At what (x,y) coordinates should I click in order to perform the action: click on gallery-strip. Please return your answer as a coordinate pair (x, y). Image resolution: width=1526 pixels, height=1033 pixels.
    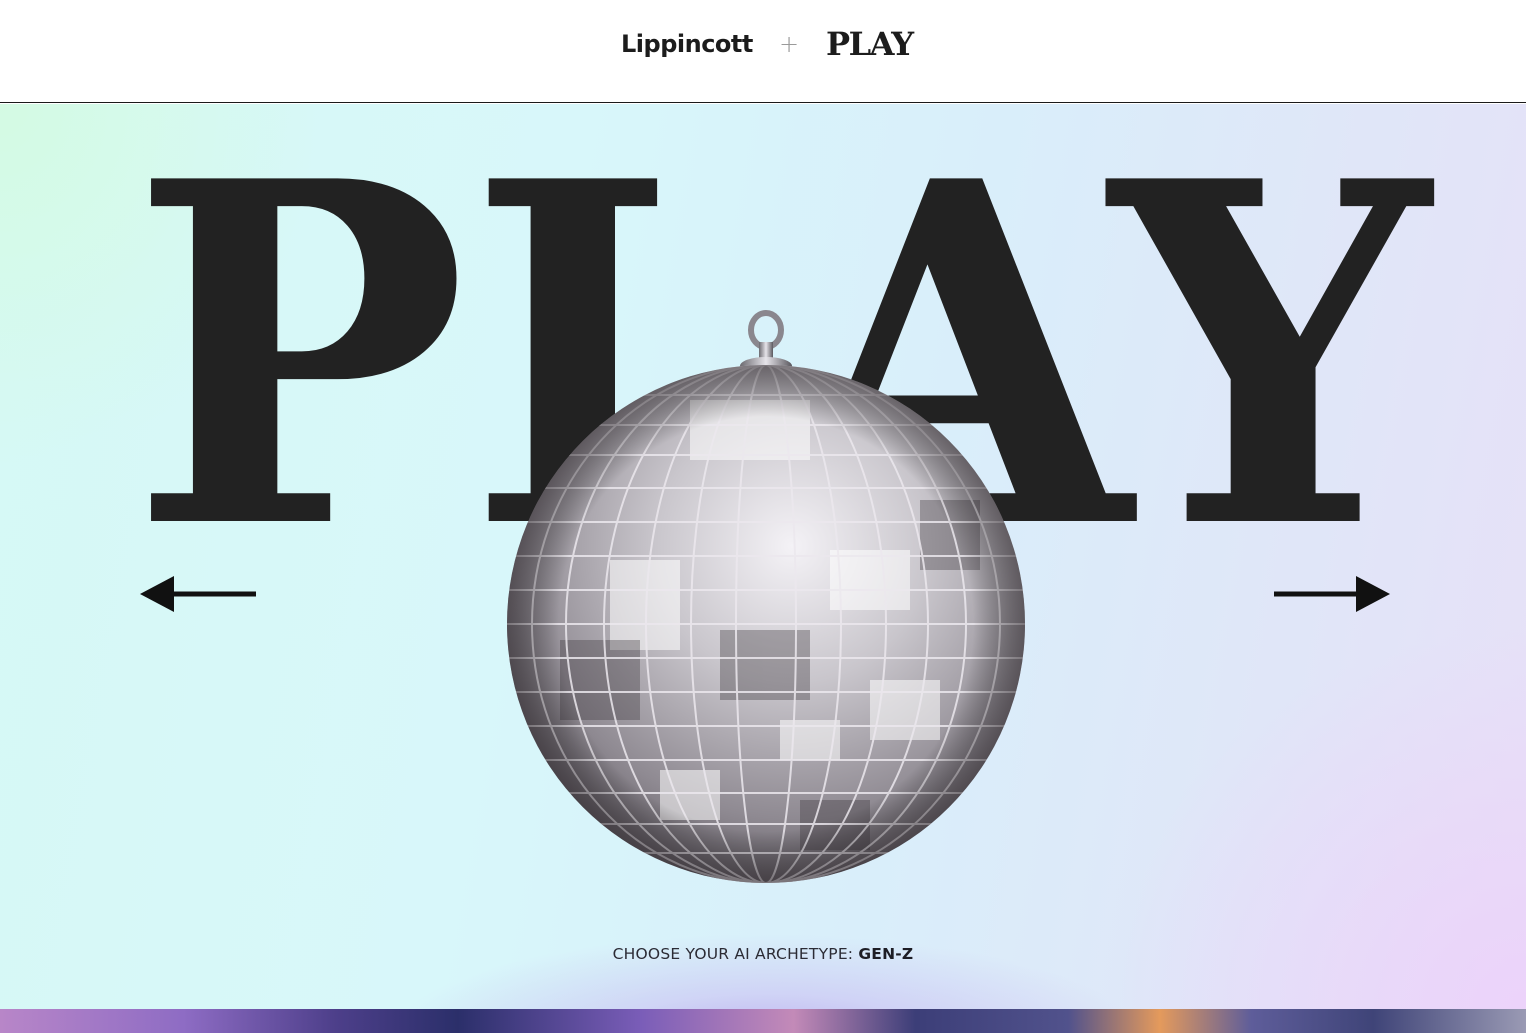
    Looking at the image, I should click on (763, 1021).